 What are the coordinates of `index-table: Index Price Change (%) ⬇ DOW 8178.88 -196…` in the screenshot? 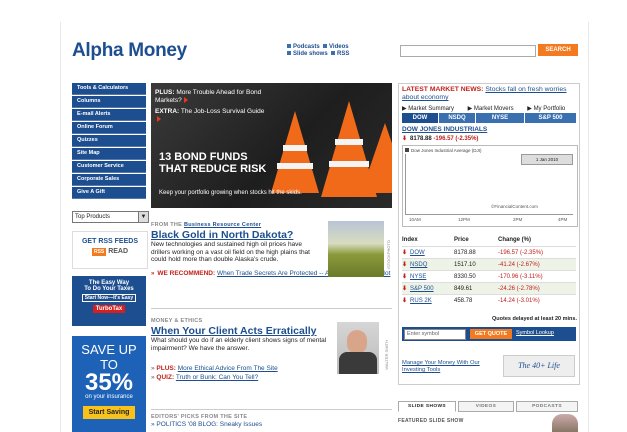 It's located at (489, 270).